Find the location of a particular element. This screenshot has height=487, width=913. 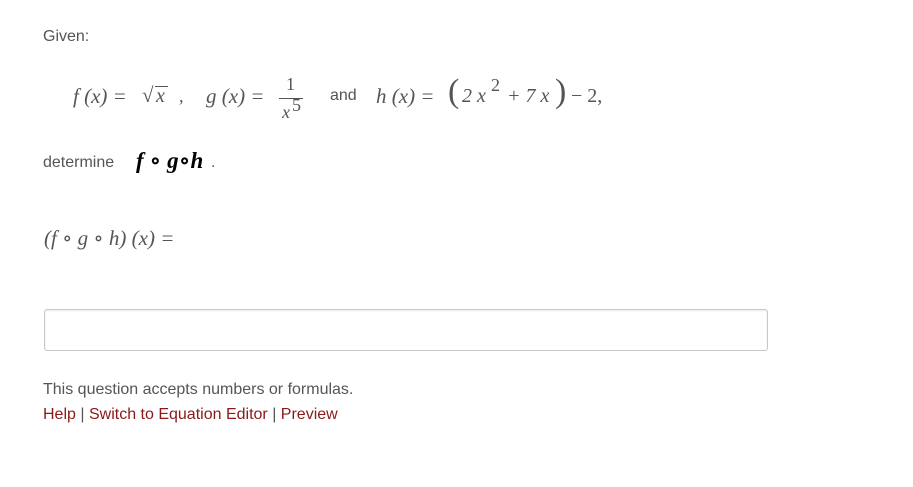

h-inner-a: 2 x is located at coordinates (474, 96).